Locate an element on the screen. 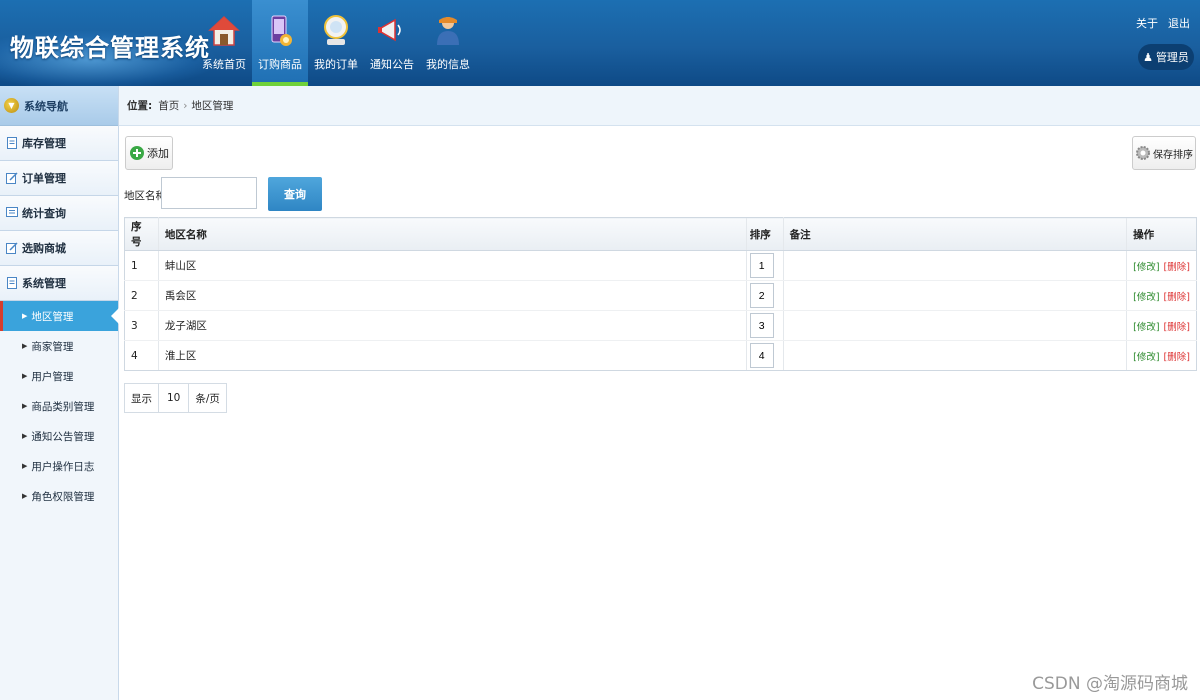  nav-item-notices: 通知公告 is located at coordinates (392, 43).